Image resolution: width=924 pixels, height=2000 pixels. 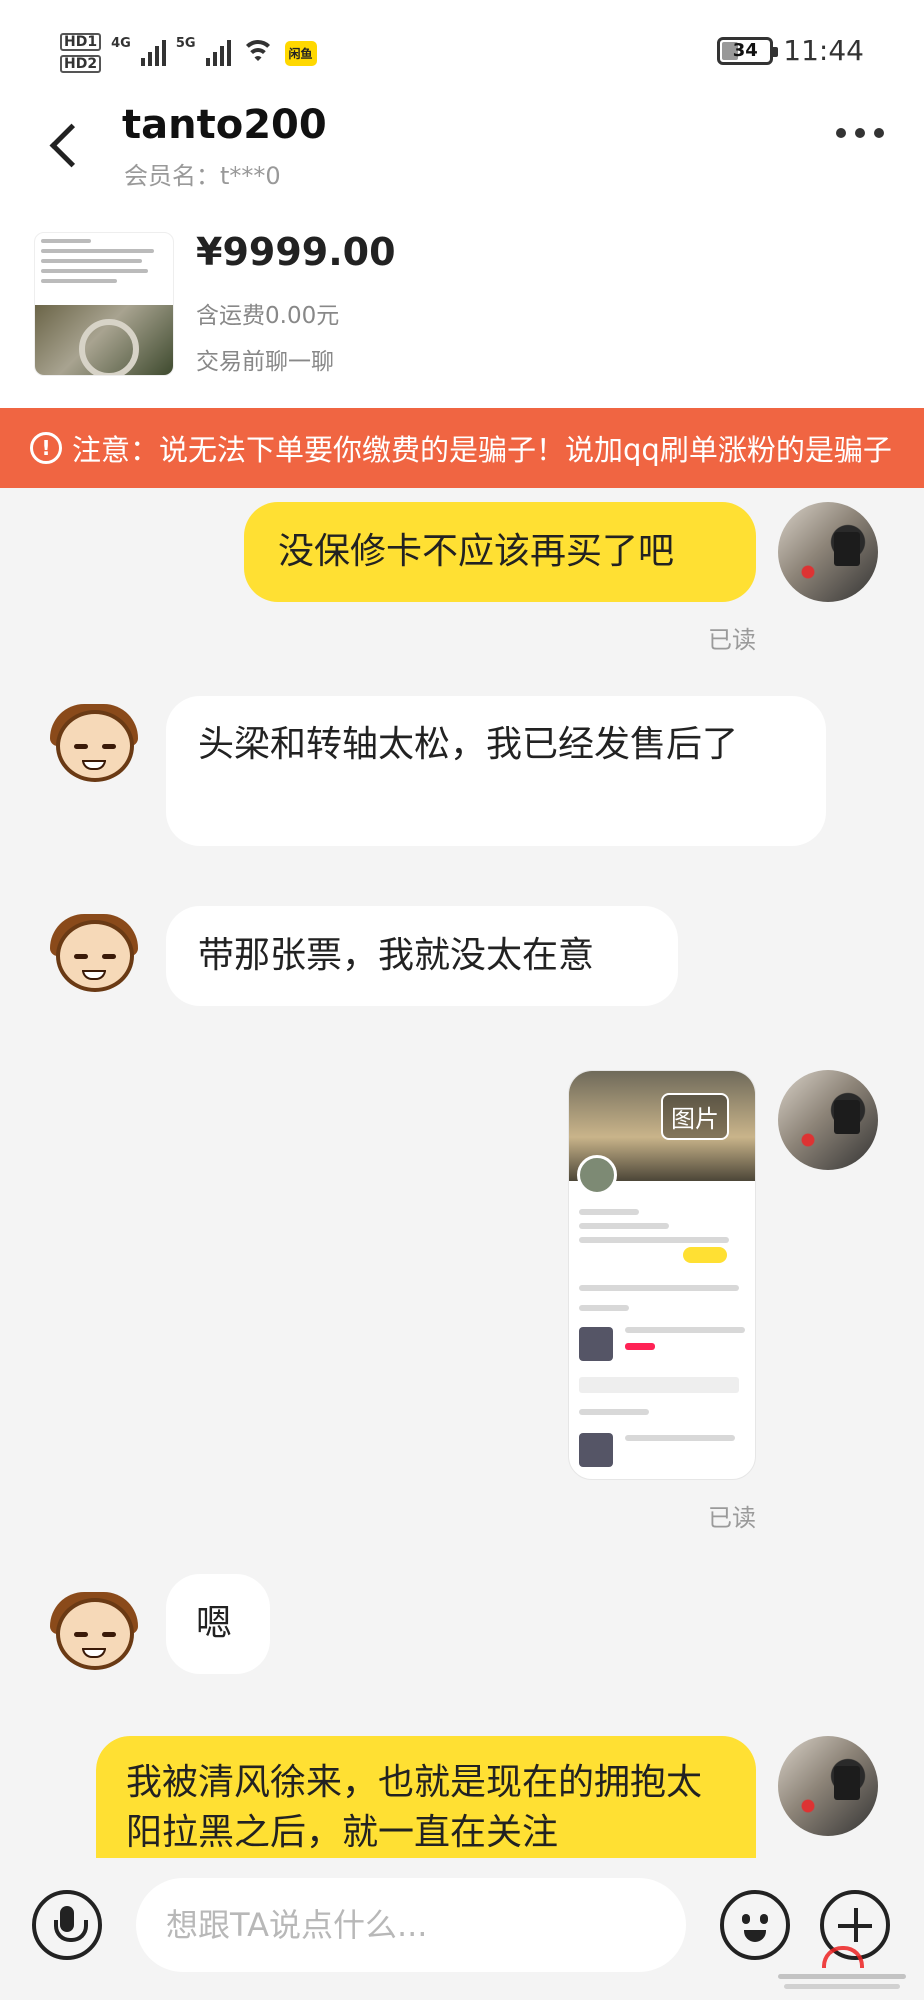 I want to click on microphone-icon, so click(x=67, y=1925).